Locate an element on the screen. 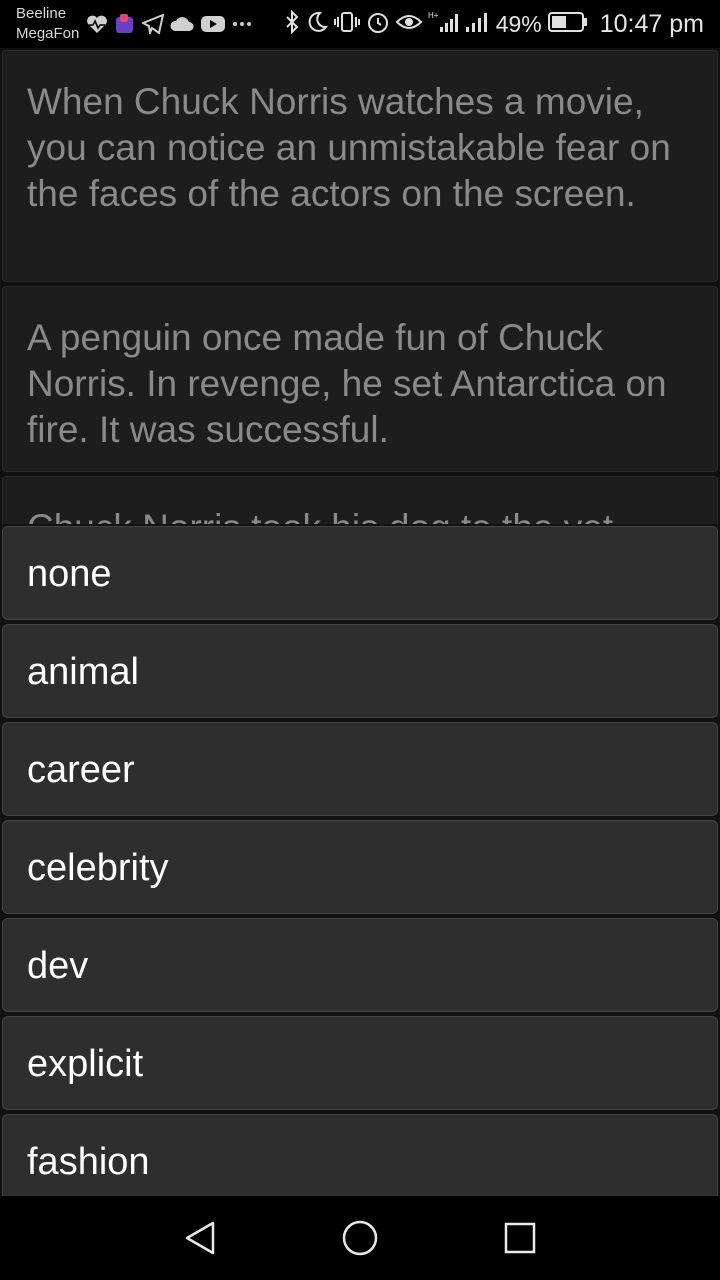  recent-apps-button is located at coordinates (520, 1238).